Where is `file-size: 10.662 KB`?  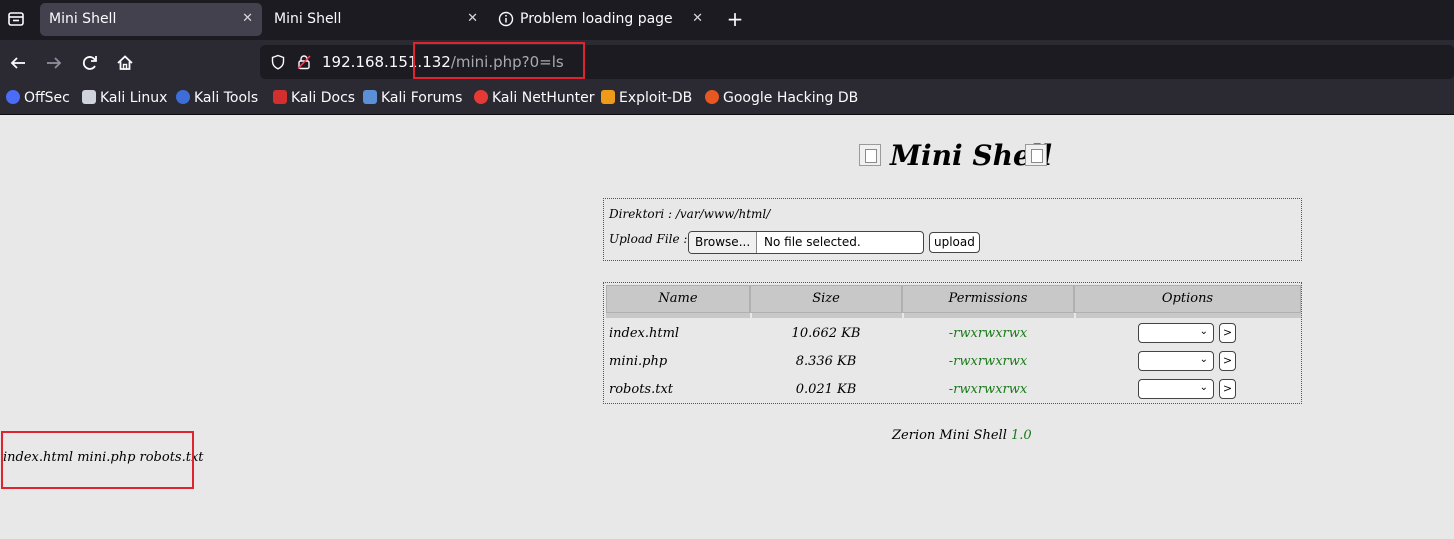
file-size: 10.662 KB is located at coordinates (826, 333).